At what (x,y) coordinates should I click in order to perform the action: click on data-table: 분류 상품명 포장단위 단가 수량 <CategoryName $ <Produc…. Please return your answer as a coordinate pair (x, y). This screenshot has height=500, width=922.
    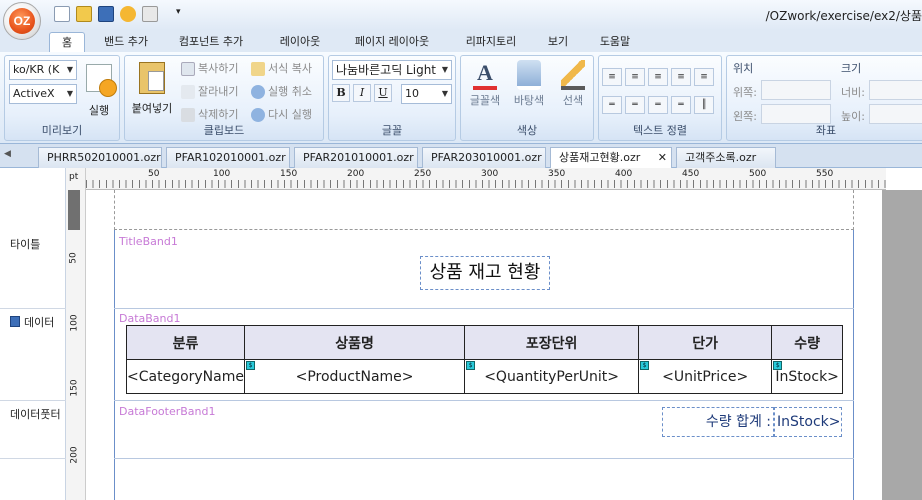
    Looking at the image, I should click on (484, 359).